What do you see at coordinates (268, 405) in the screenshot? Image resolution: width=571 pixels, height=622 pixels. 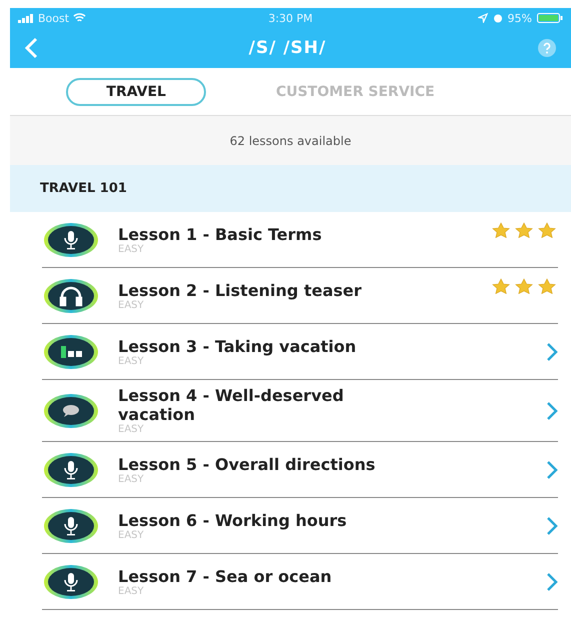 I see `lesson-title: Lesson 4 - Well-deserved vacation` at bounding box center [268, 405].